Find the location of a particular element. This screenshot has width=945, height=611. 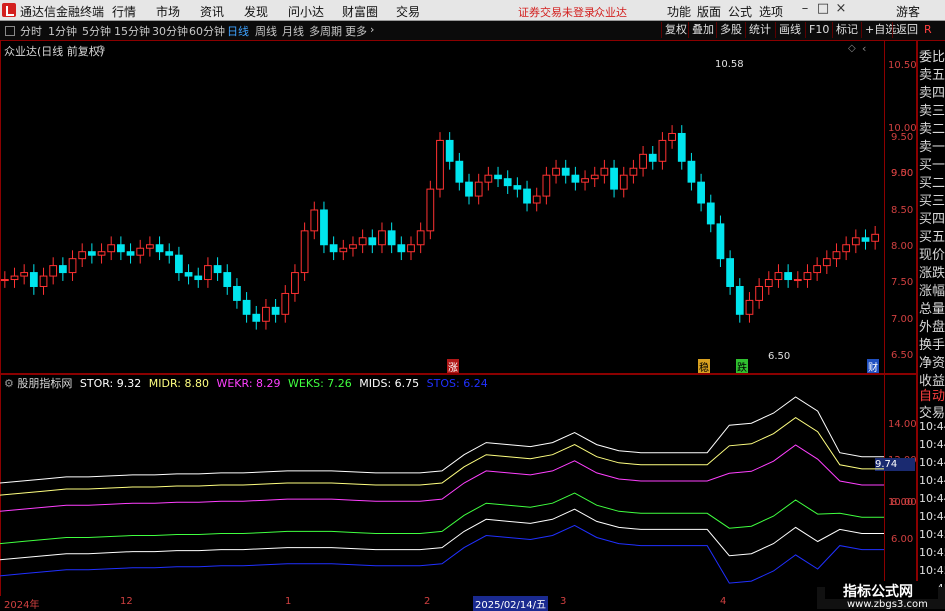

menu-faxian: 发现 is located at coordinates (256, 11).